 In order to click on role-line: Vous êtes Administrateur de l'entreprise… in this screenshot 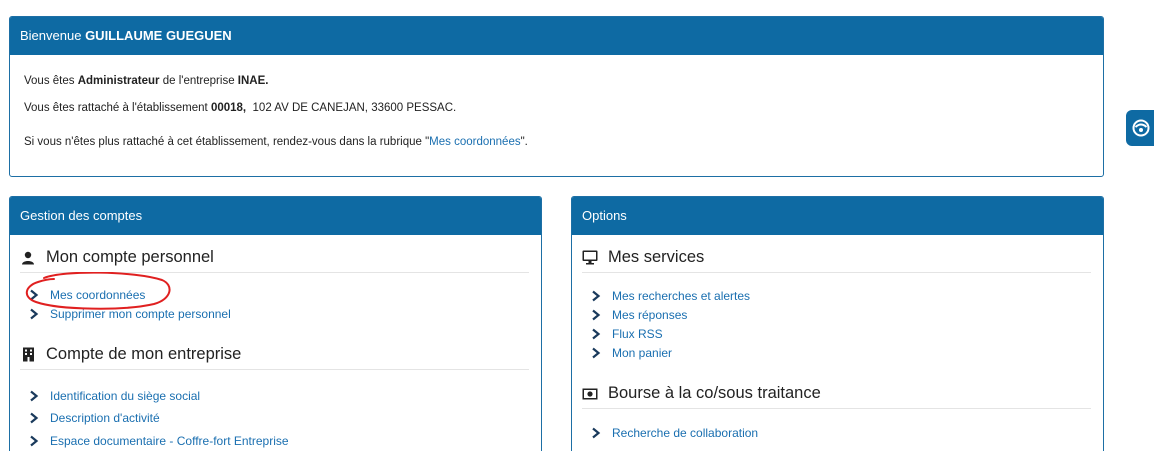, I will do `click(146, 81)`.